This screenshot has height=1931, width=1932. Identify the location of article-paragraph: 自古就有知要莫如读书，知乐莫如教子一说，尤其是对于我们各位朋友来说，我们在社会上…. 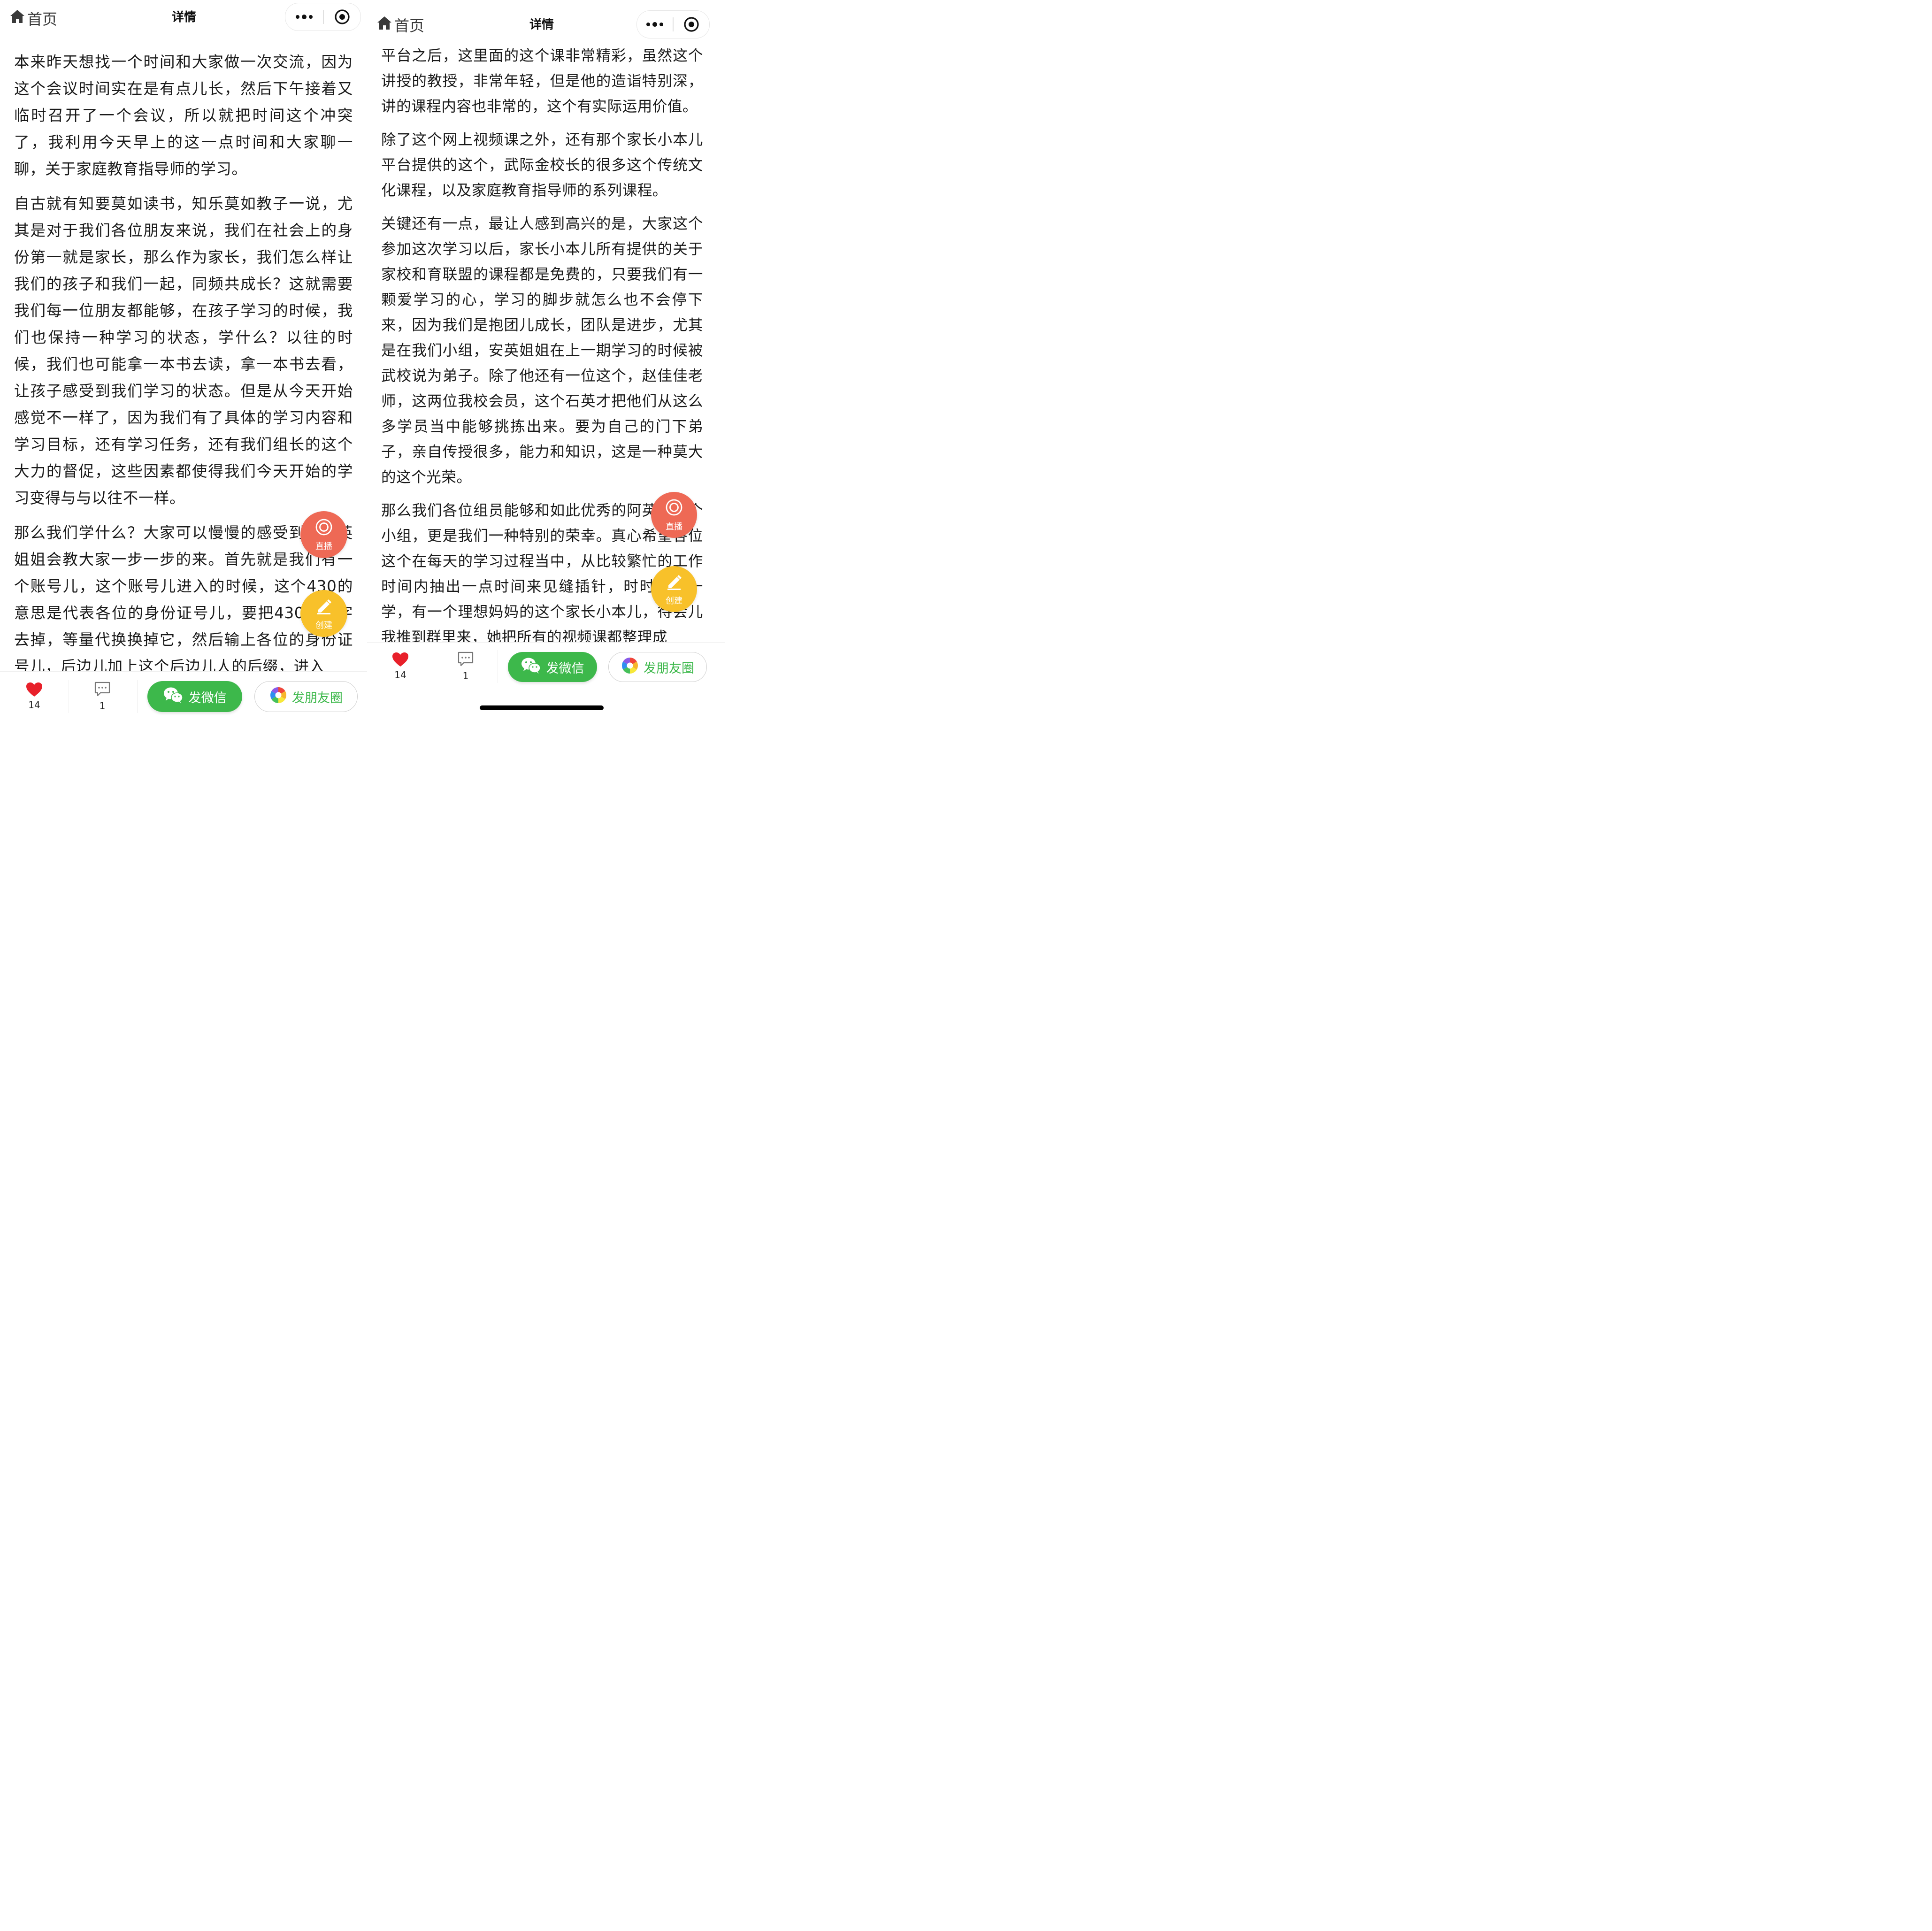
(184, 351).